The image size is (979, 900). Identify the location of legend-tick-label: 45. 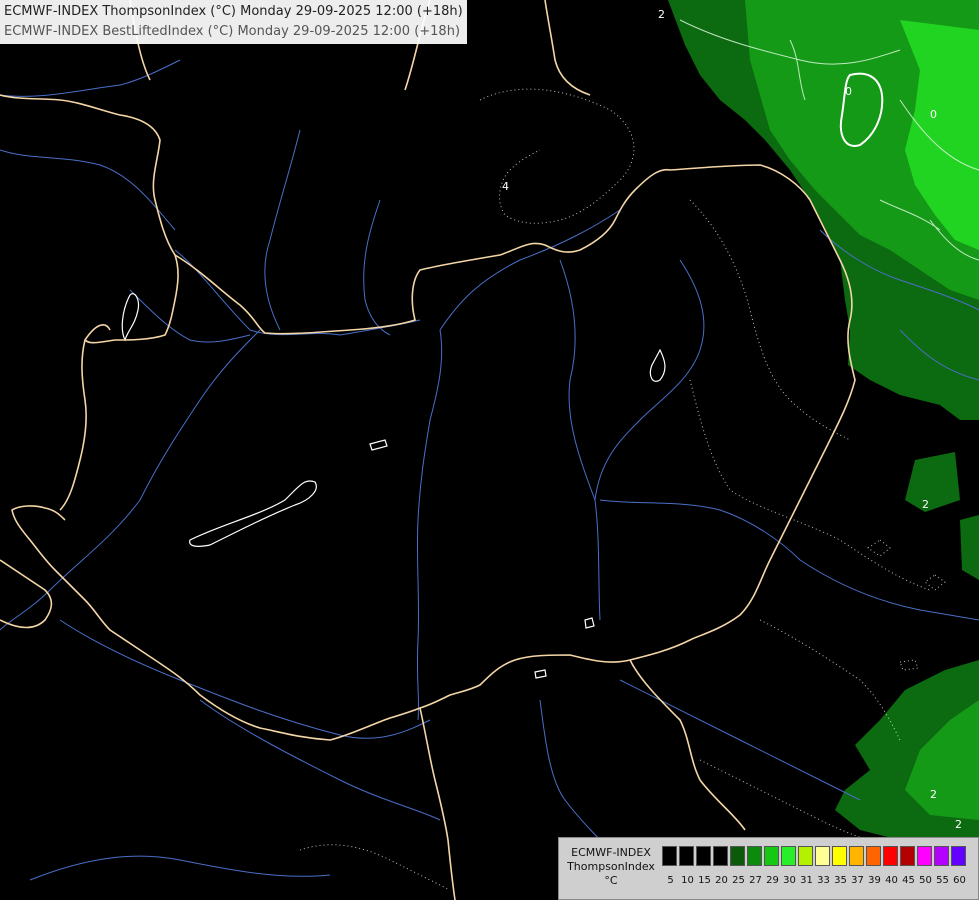
(908, 880).